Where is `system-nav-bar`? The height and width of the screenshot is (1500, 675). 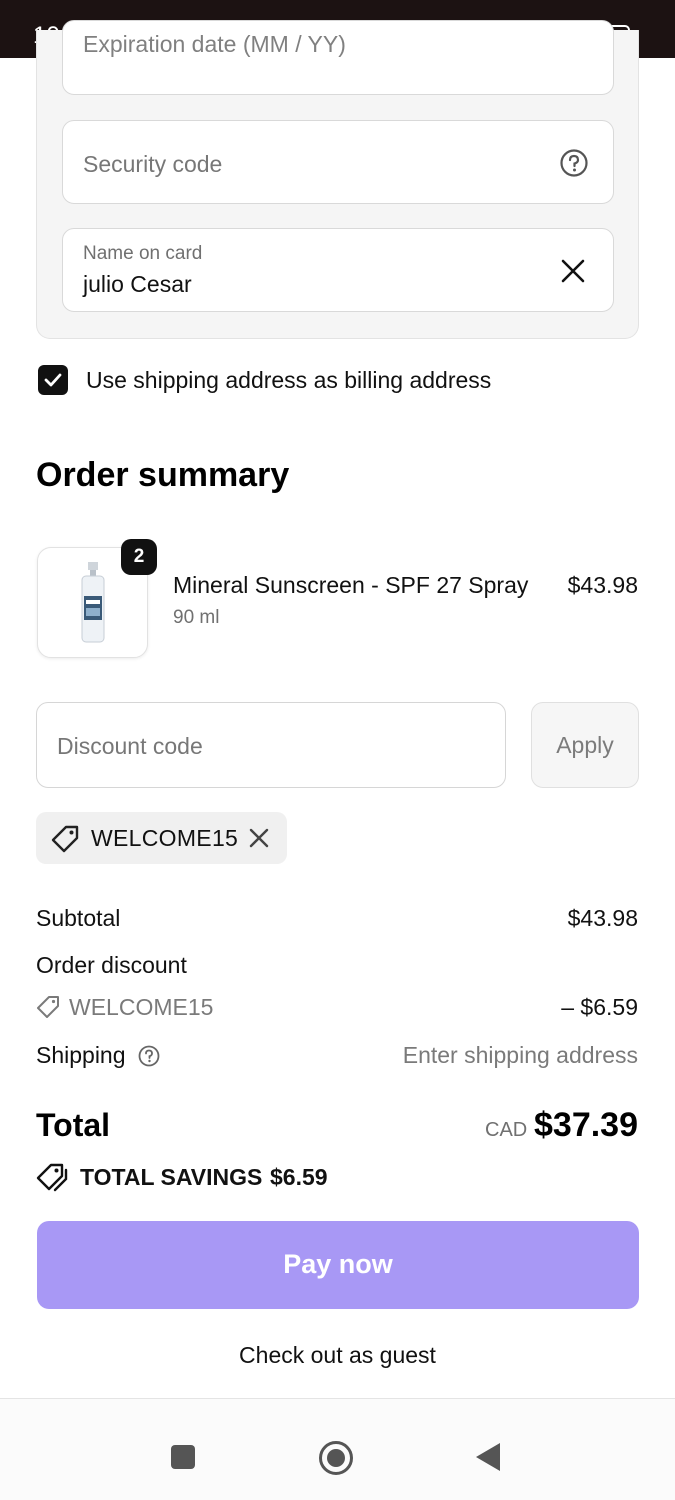 system-nav-bar is located at coordinates (337, 1449).